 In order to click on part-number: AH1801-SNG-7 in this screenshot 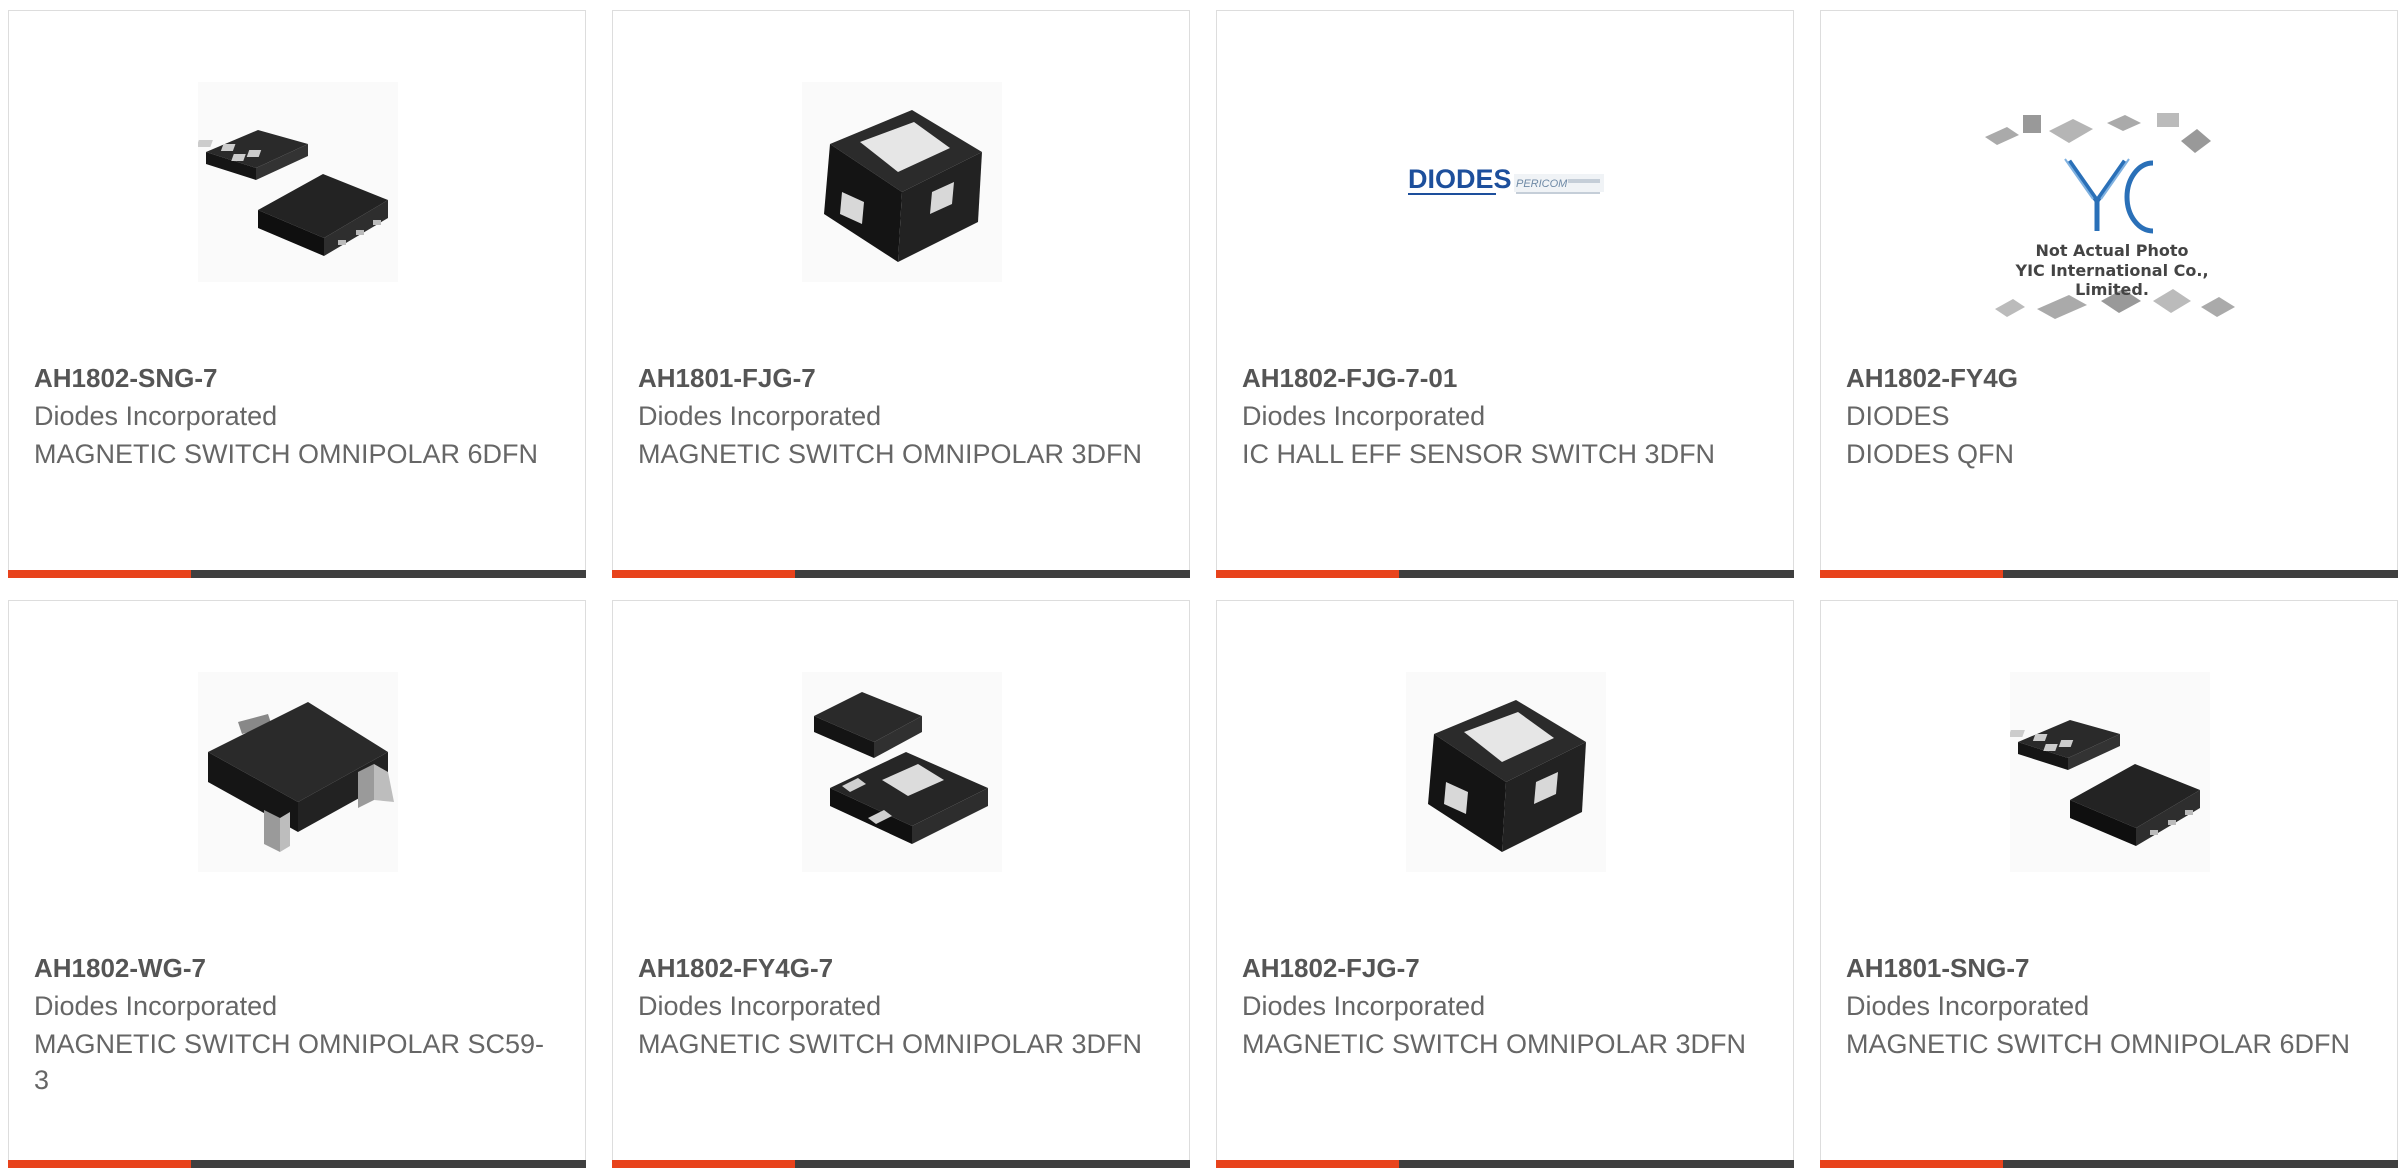, I will do `click(1938, 968)`.